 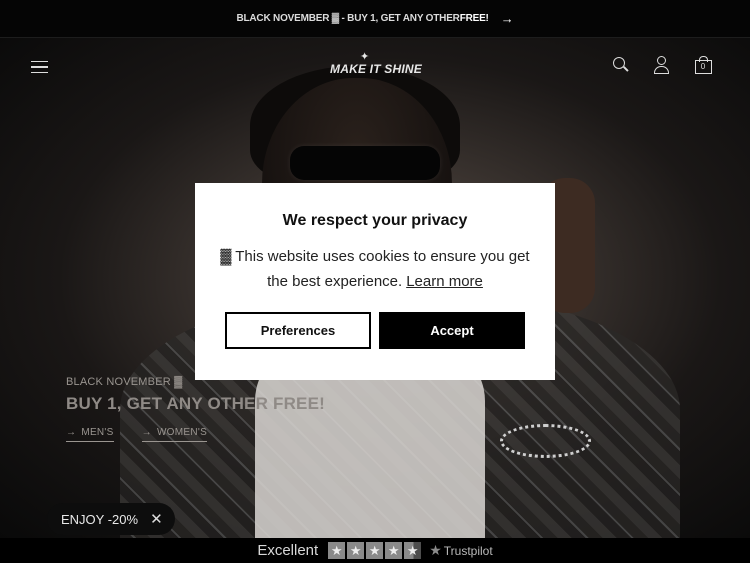 What do you see at coordinates (444, 281) in the screenshot?
I see `learn-more-link: Learn more` at bounding box center [444, 281].